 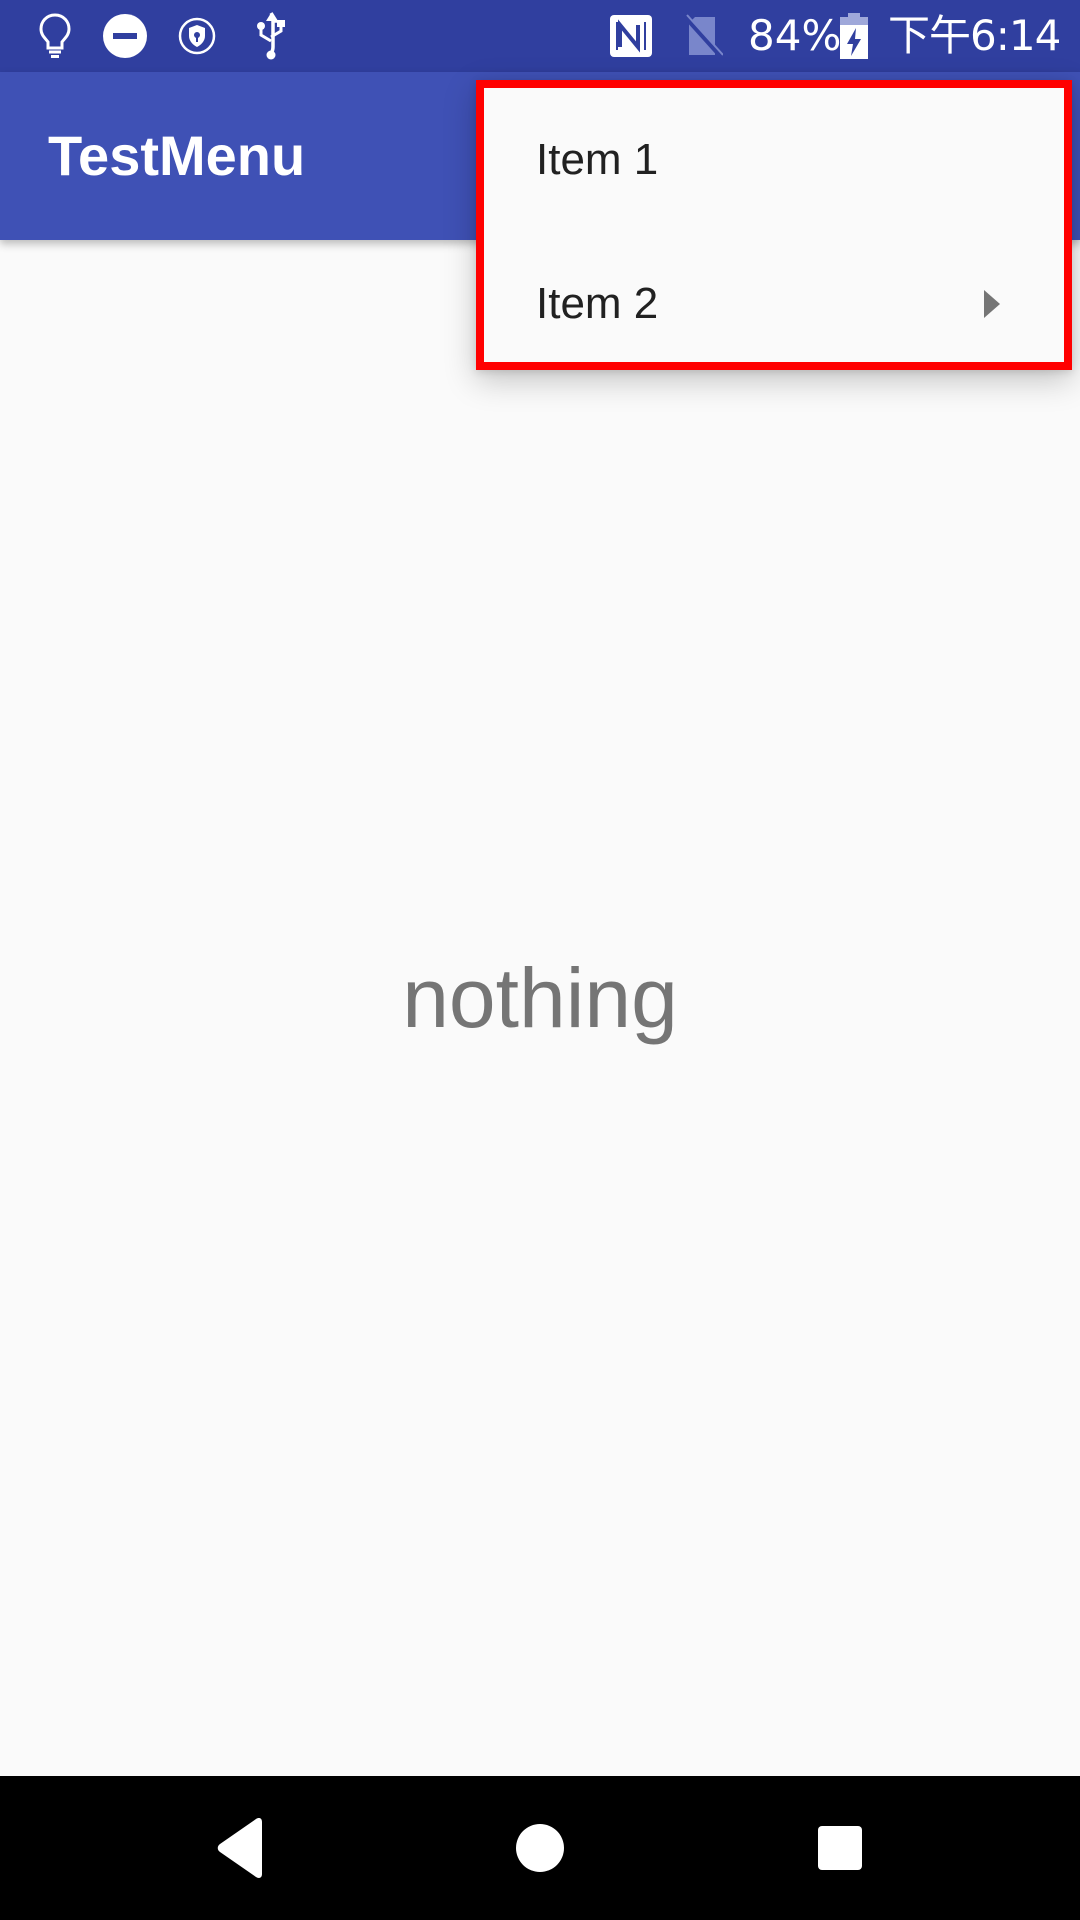 What do you see at coordinates (125, 36) in the screenshot?
I see `do-not-disturb-icon` at bounding box center [125, 36].